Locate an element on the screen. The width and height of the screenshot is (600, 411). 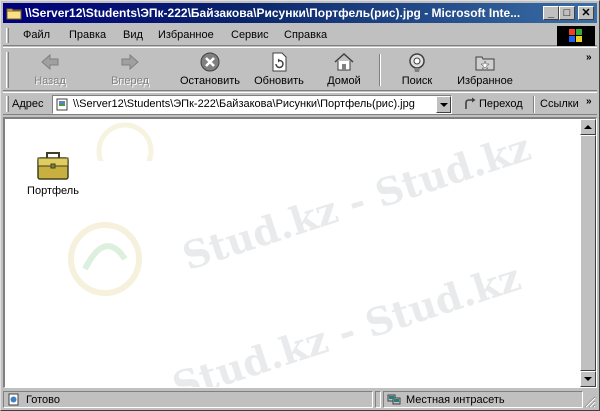
watermark-logo is located at coordinates (105, 259).